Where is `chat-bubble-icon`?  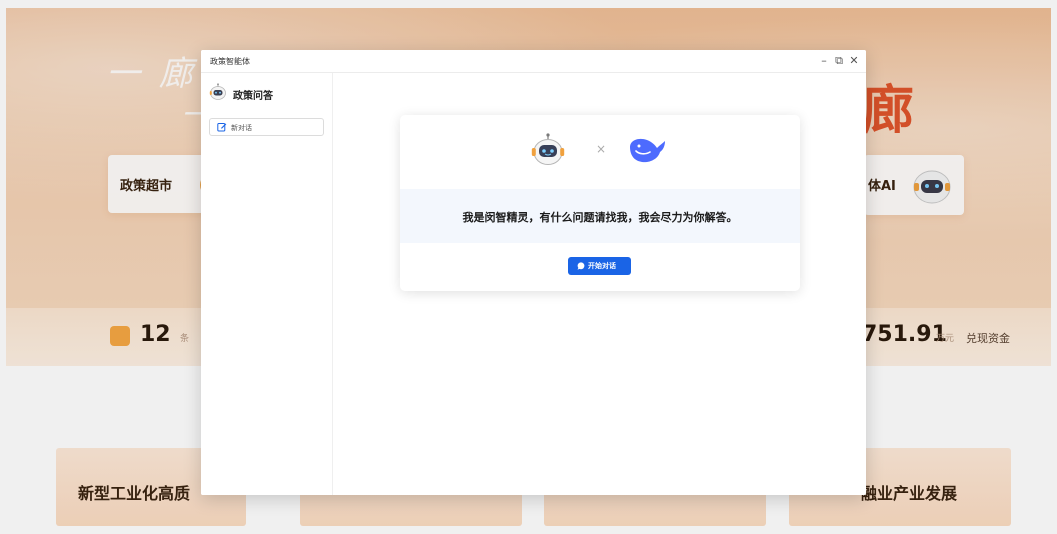
chat-bubble-icon is located at coordinates (581, 266).